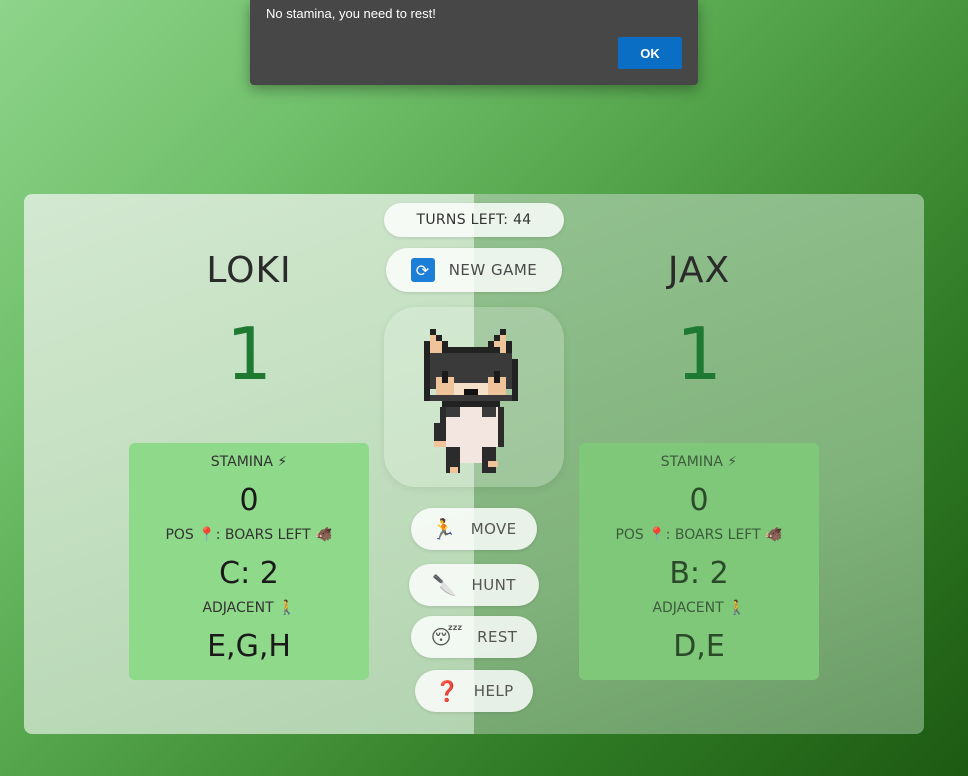  Describe the element at coordinates (474, 637) in the screenshot. I see `rest-button: 😴 REST` at that location.